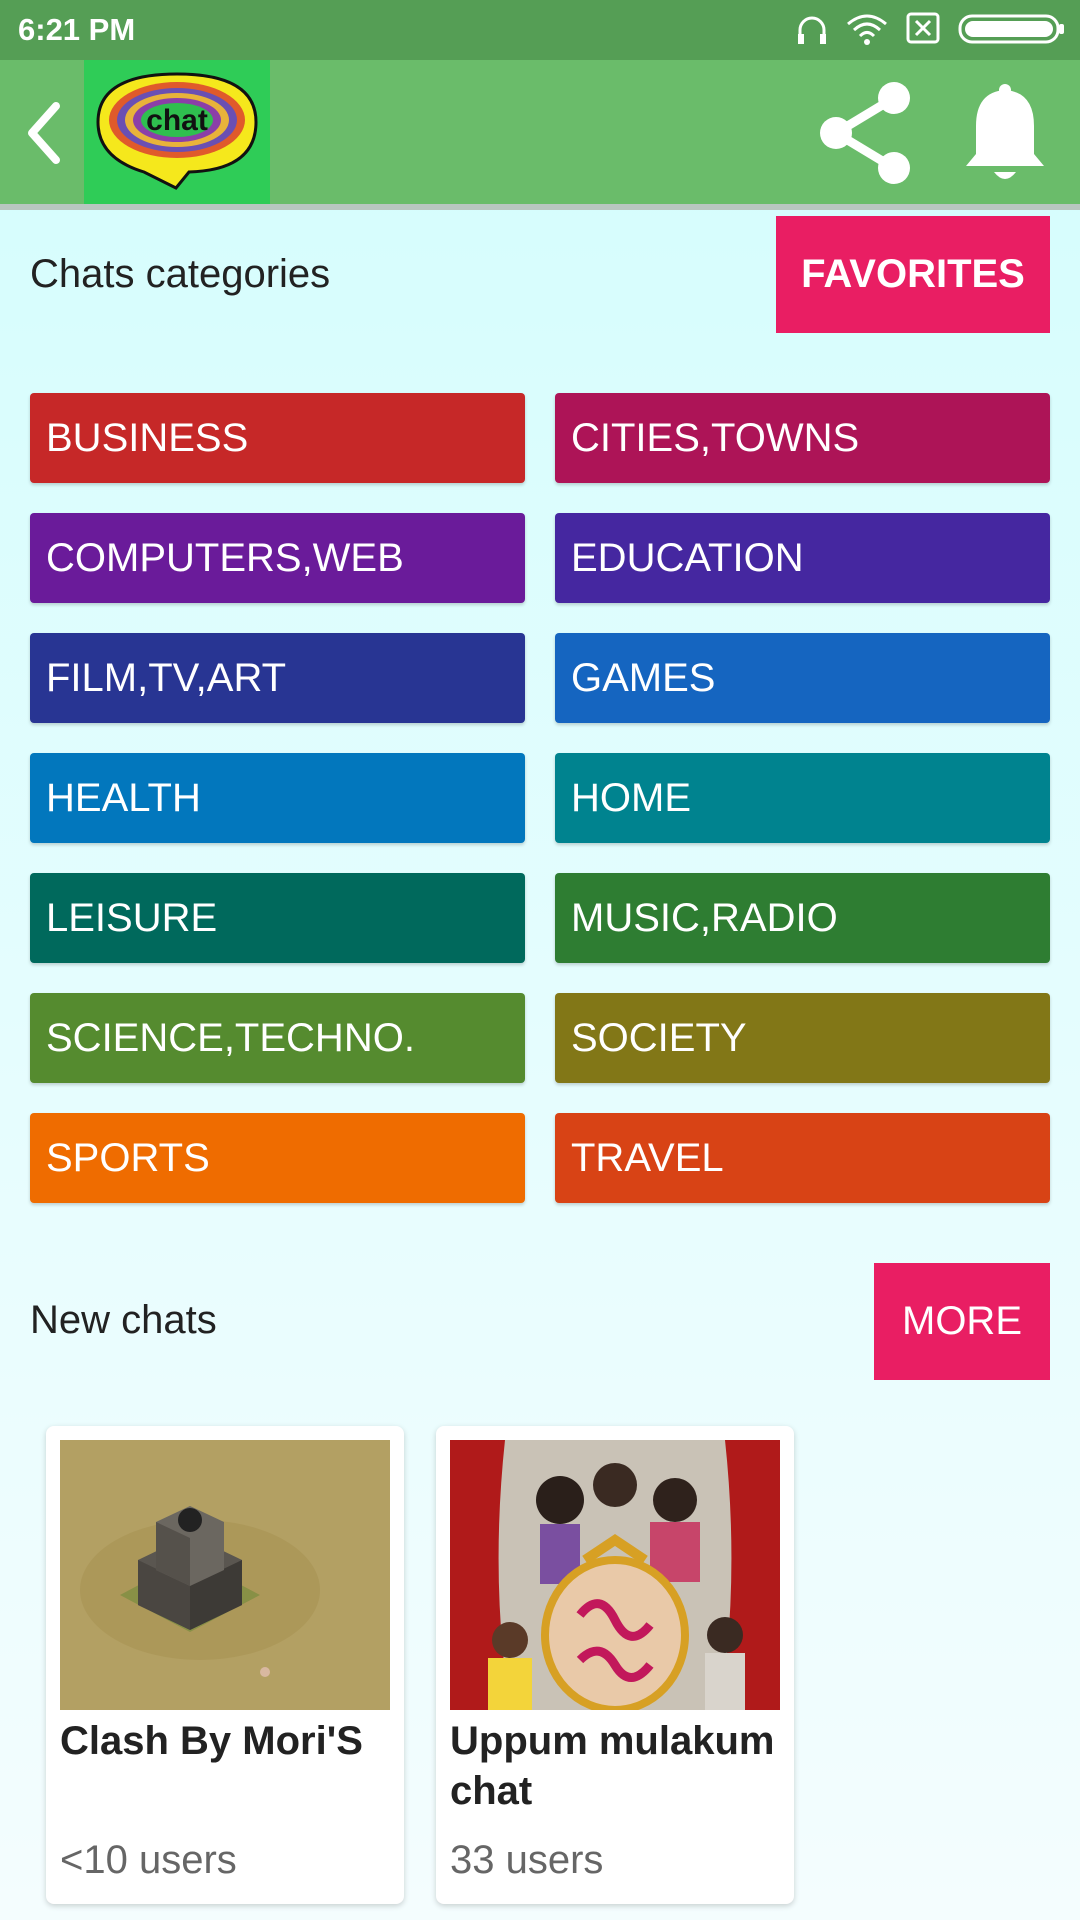 The width and height of the screenshot is (1080, 1920). What do you see at coordinates (540, 207) in the screenshot?
I see `app-bar-divider` at bounding box center [540, 207].